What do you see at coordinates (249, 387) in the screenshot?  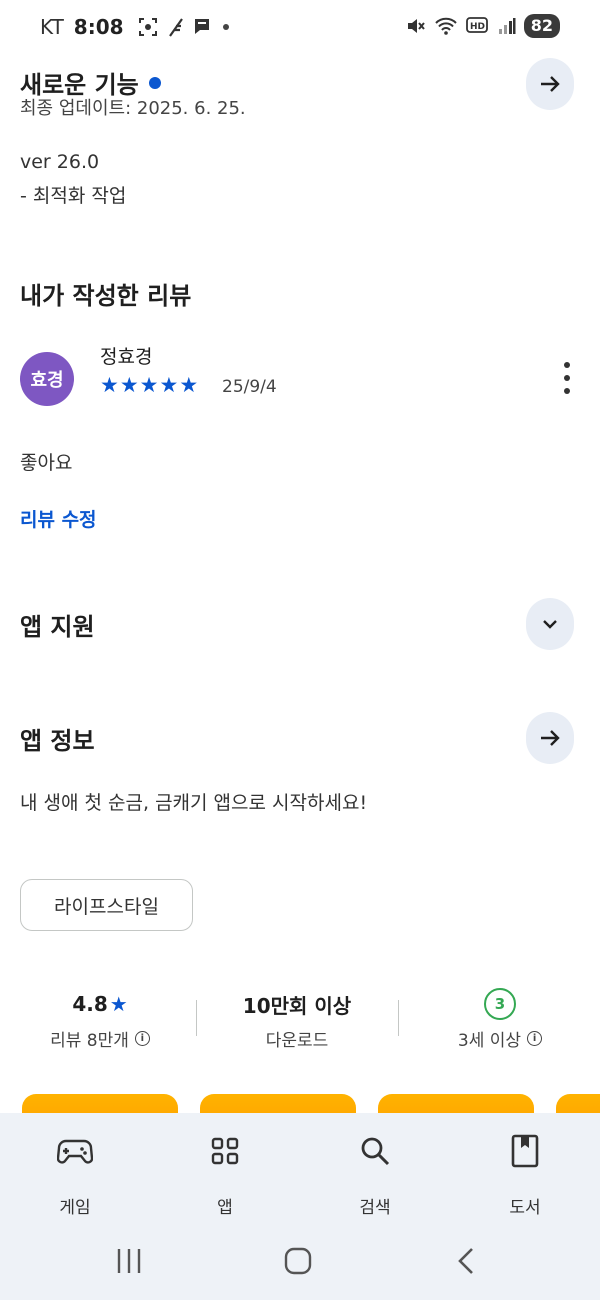 I see `review-date: 25/9/4` at bounding box center [249, 387].